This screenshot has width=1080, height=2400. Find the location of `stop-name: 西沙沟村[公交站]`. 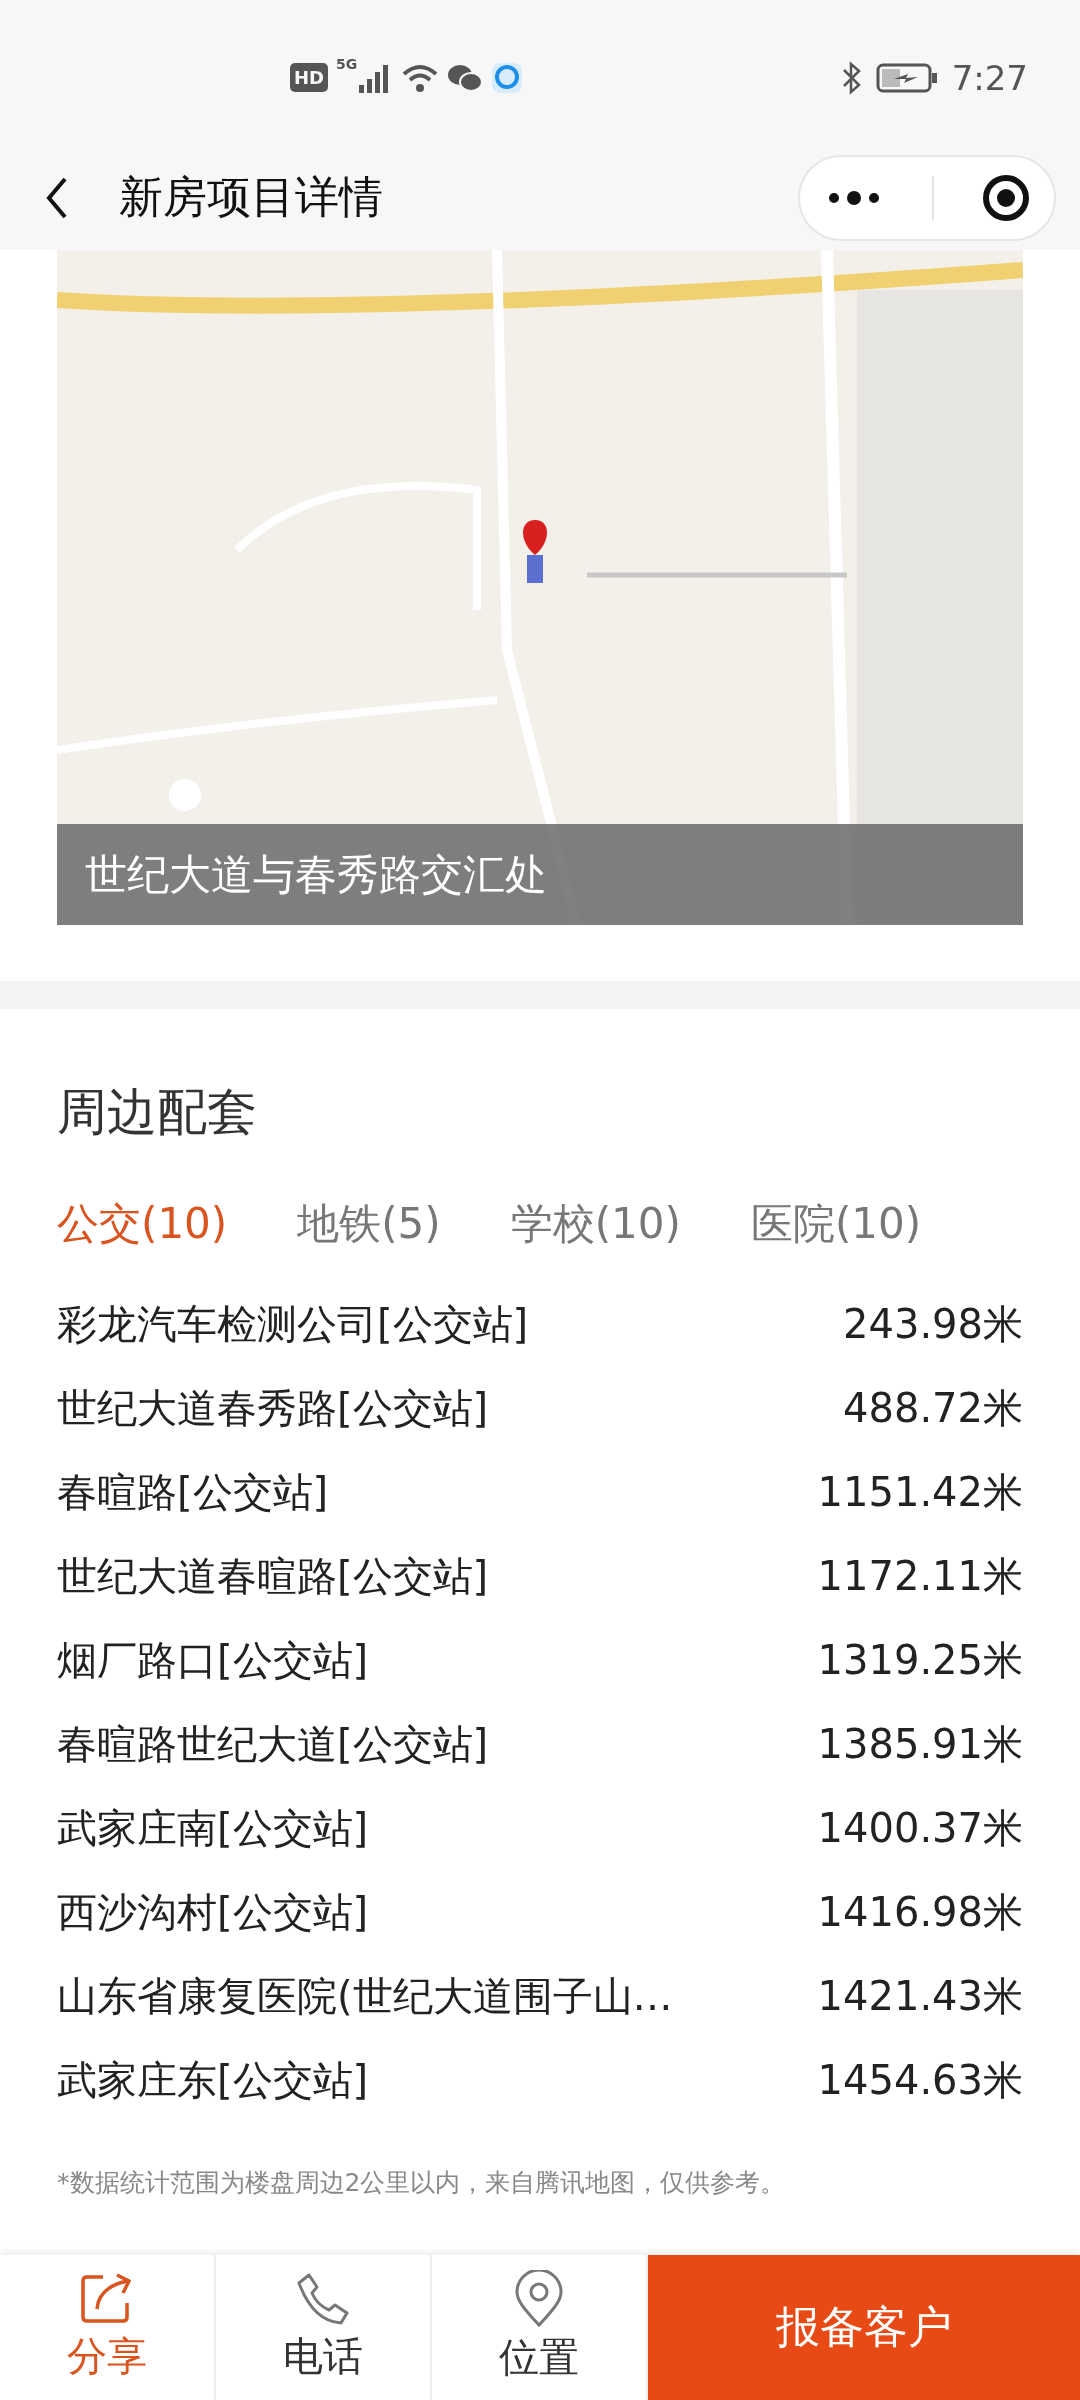

stop-name: 西沙沟村[公交站] is located at coordinates (213, 1912).